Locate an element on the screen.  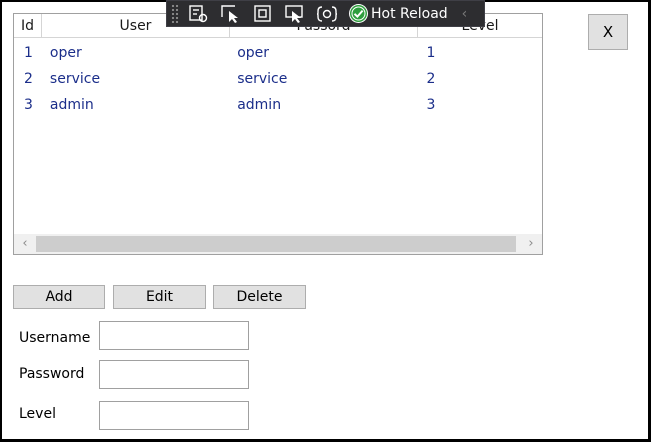
cell-user: admin is located at coordinates (135, 105).